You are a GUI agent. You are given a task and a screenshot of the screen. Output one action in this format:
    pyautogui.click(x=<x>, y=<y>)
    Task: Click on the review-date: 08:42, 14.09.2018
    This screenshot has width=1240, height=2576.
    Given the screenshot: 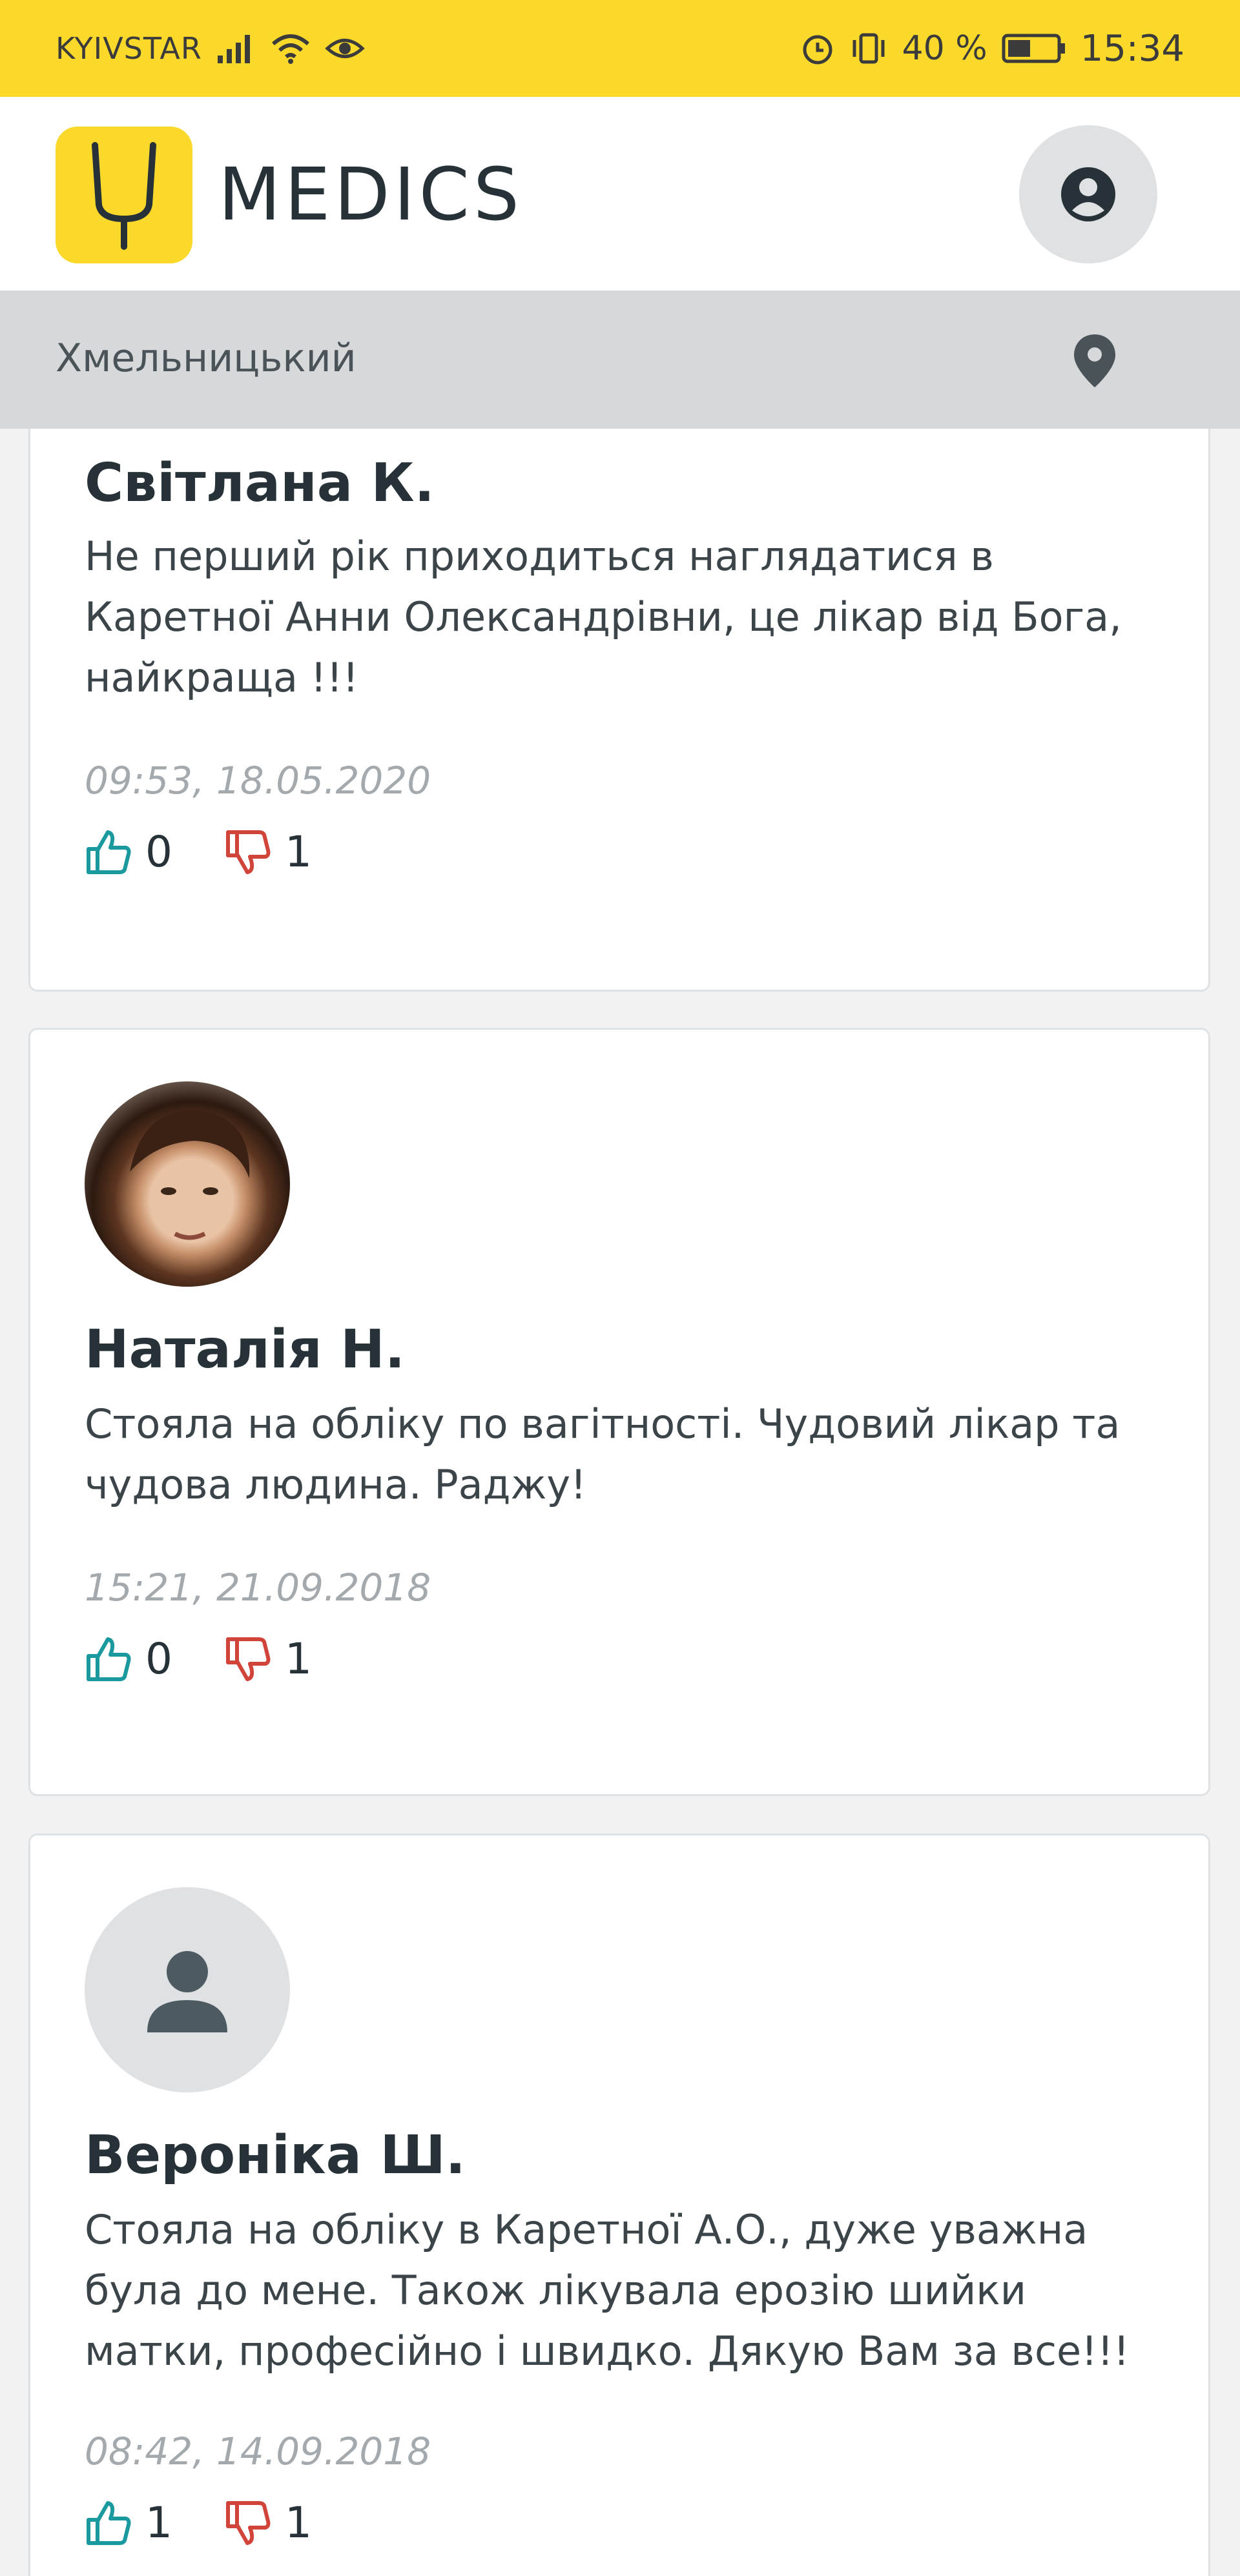 What is the action you would take?
    pyautogui.click(x=258, y=2451)
    